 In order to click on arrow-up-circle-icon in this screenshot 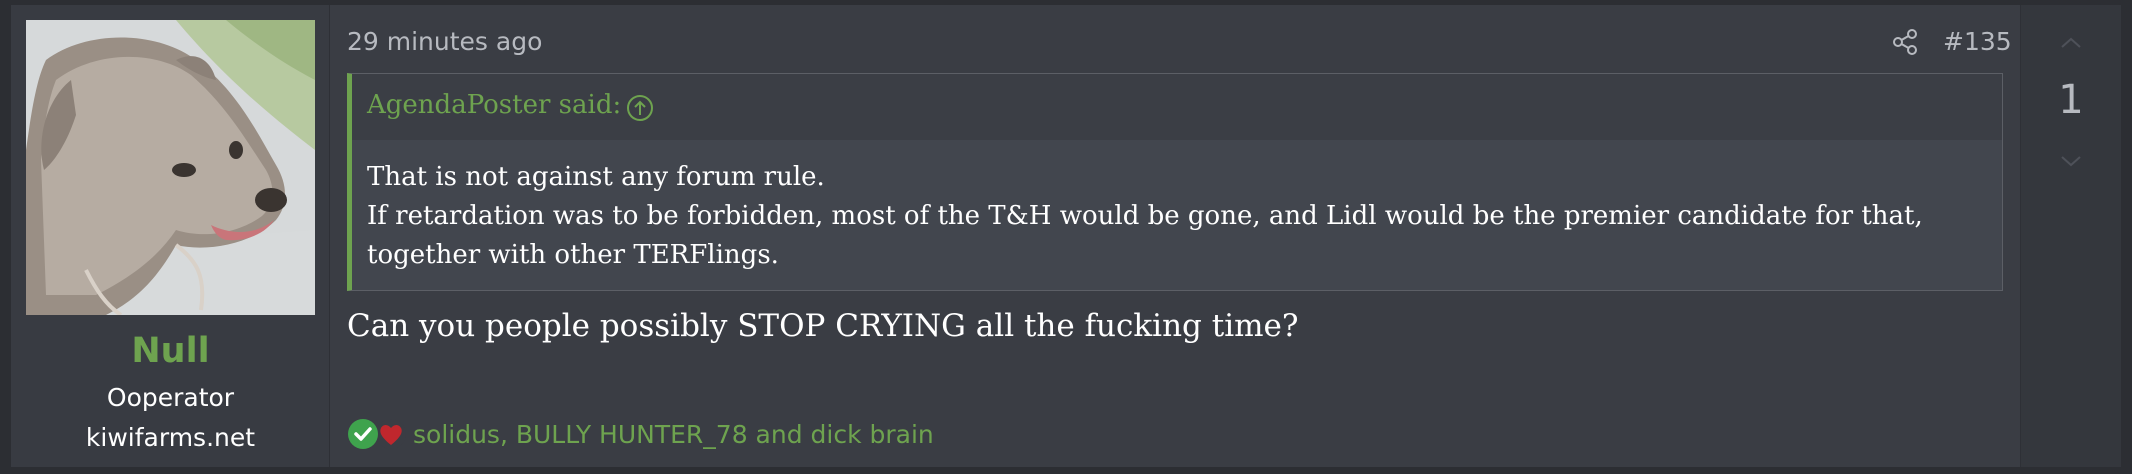, I will do `click(640, 108)`.